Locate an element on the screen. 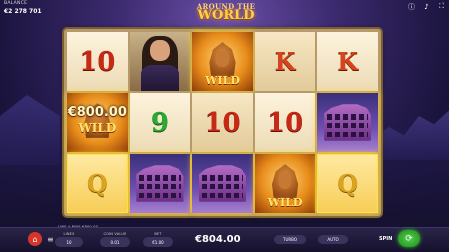 This screenshot has height=252, width=449. balance-label: BALANCE is located at coordinates (16, 3).